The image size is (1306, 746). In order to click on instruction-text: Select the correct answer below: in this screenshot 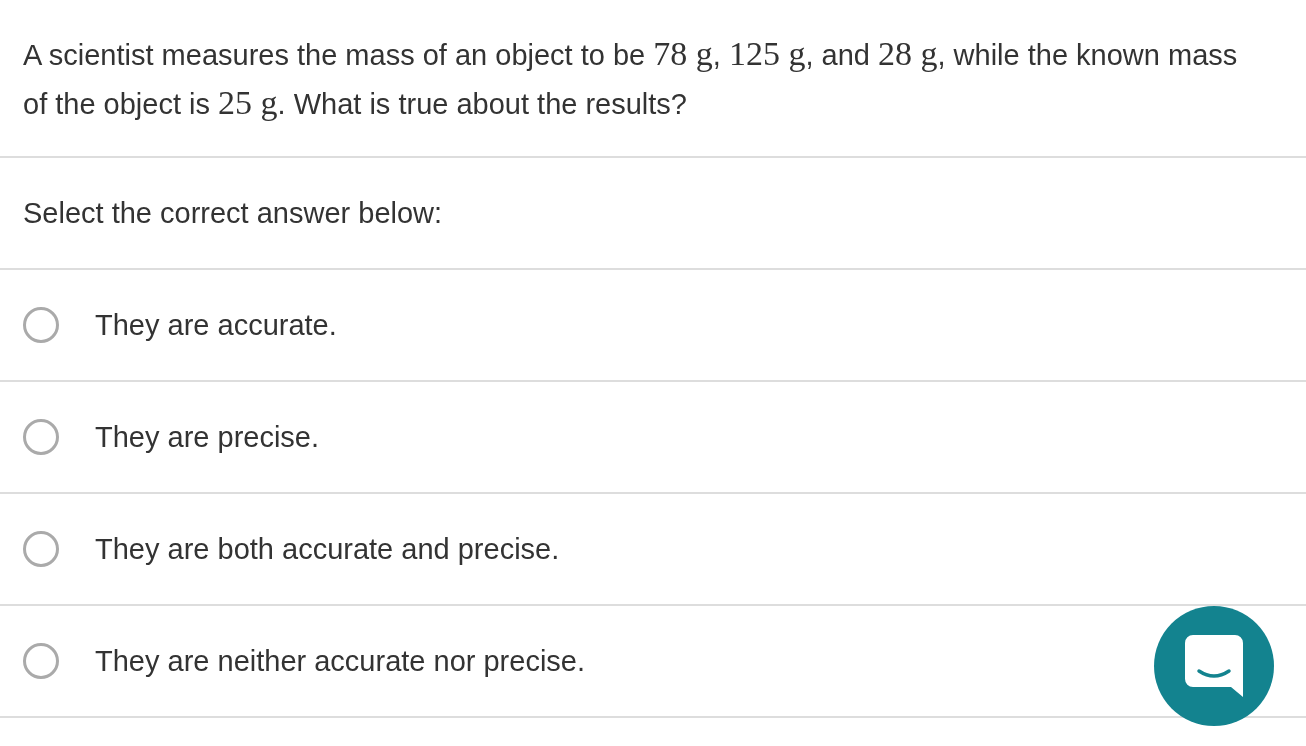, I will do `click(233, 213)`.